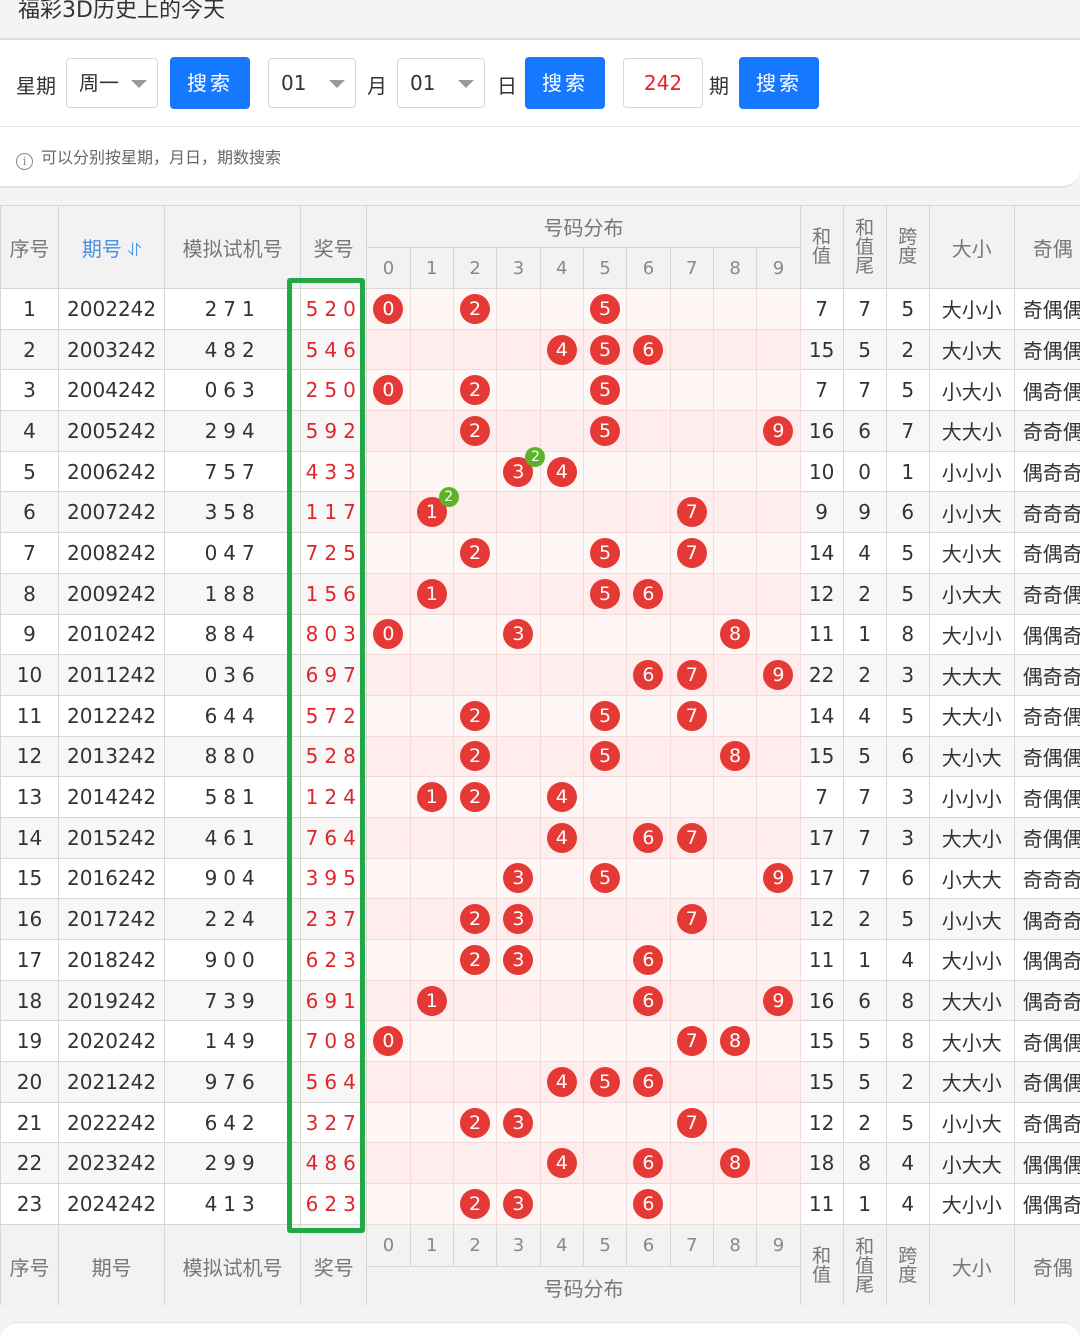  I want to click on row-sum: 17, so click(821, 837).